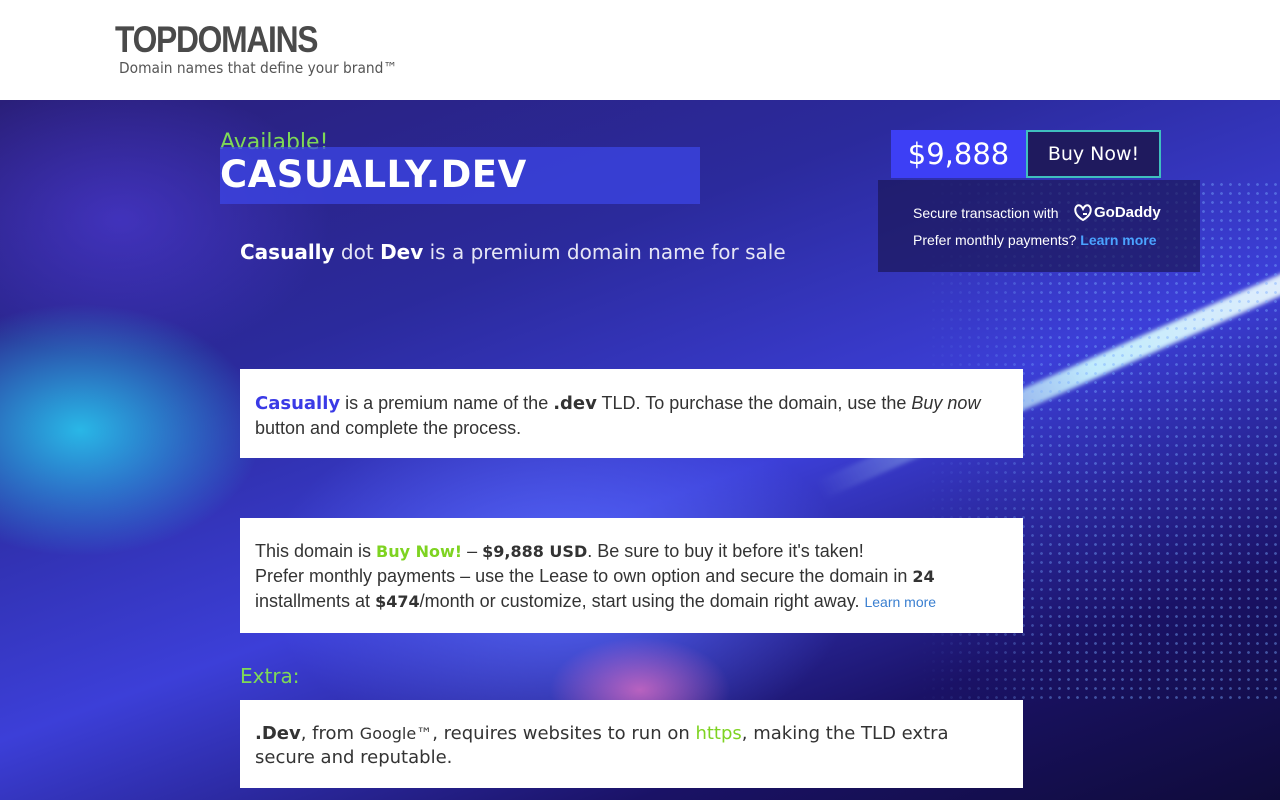 The height and width of the screenshot is (800, 1280). What do you see at coordinates (575, 403) in the screenshot?
I see `card-tld: .dev` at bounding box center [575, 403].